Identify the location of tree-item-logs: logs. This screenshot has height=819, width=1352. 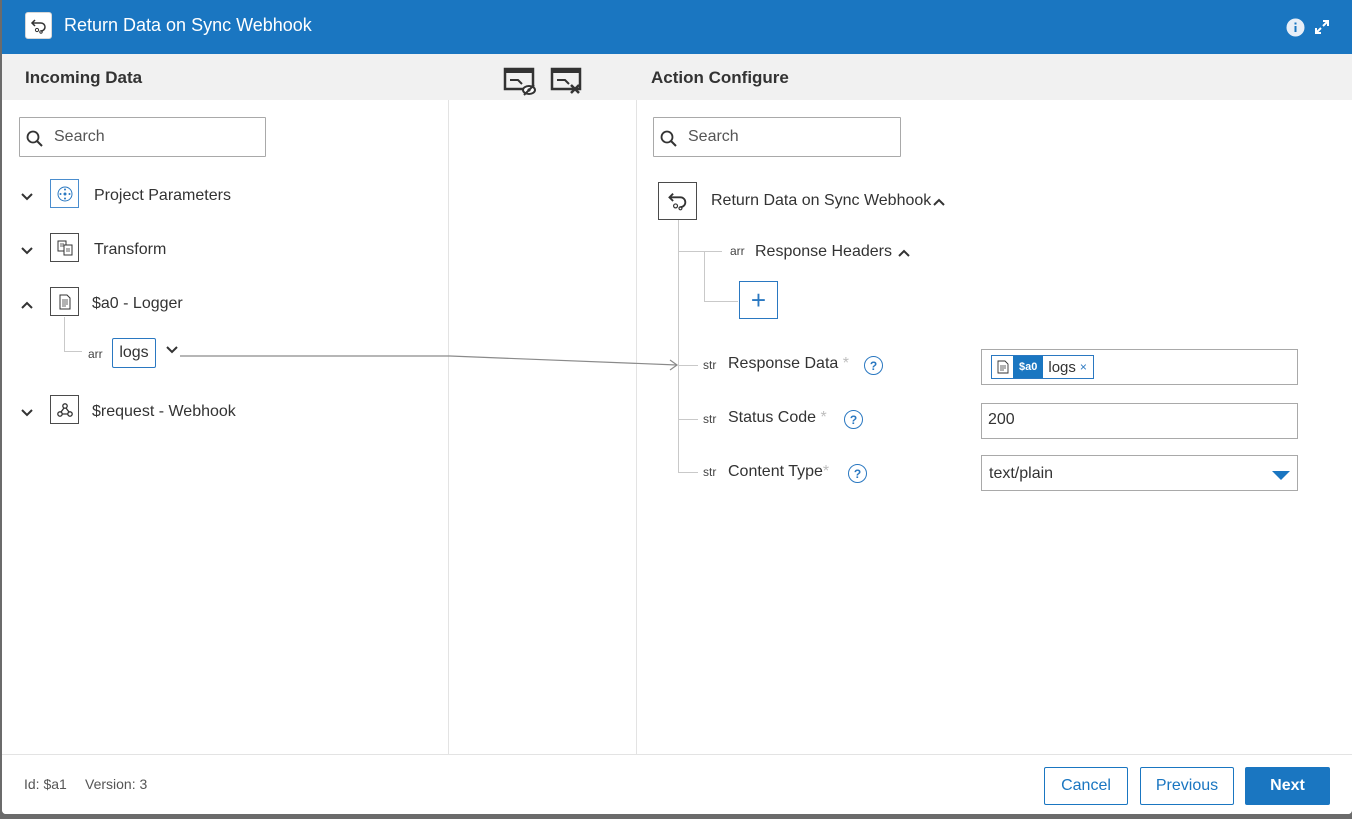
(134, 353).